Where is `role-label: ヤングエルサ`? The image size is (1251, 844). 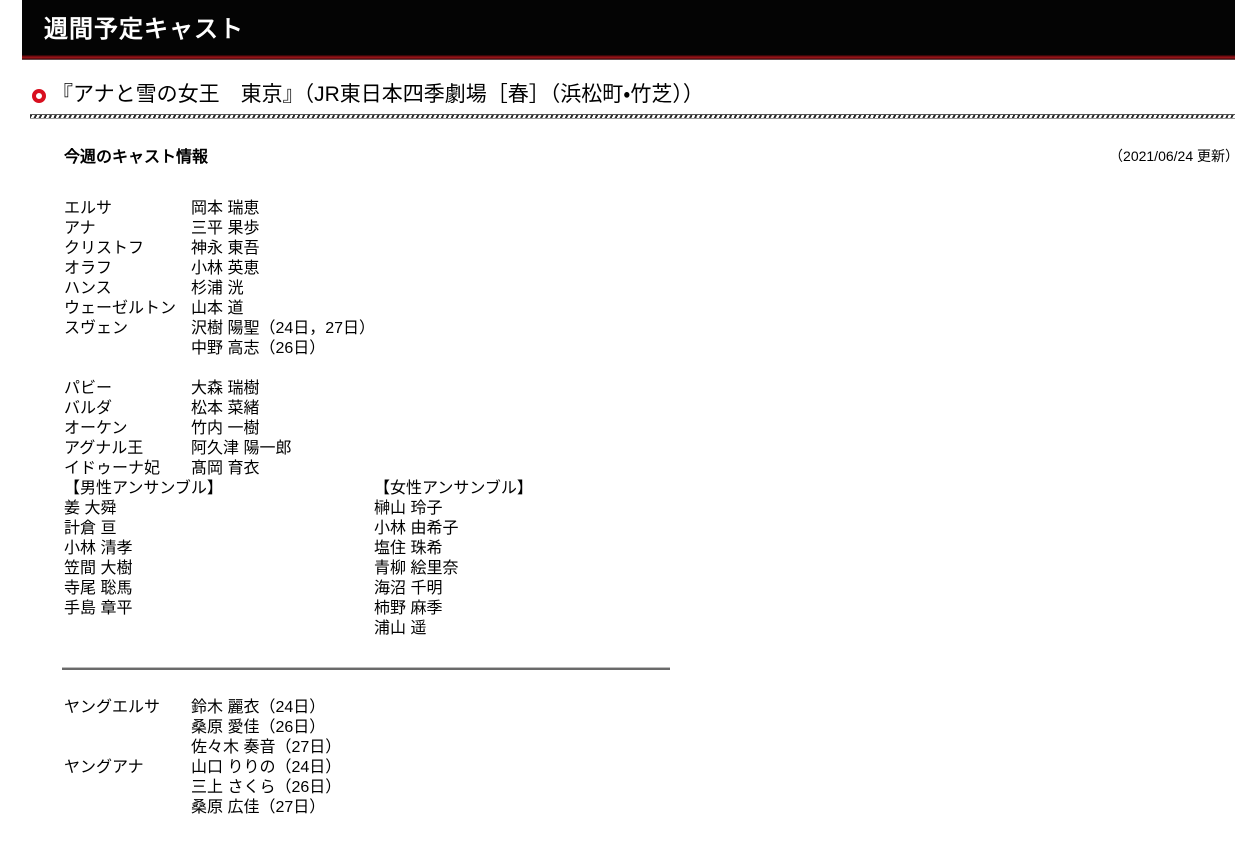 role-label: ヤングエルサ is located at coordinates (112, 707).